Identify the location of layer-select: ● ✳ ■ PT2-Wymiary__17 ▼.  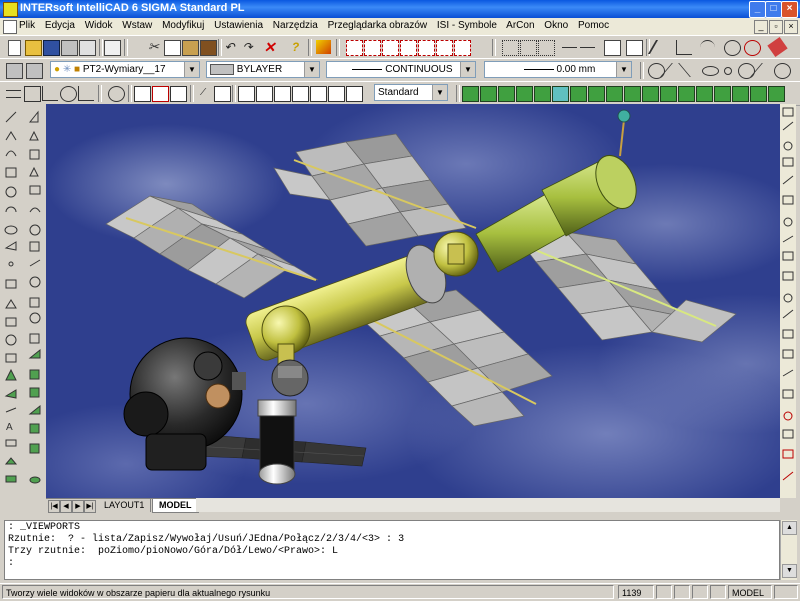
(125, 69).